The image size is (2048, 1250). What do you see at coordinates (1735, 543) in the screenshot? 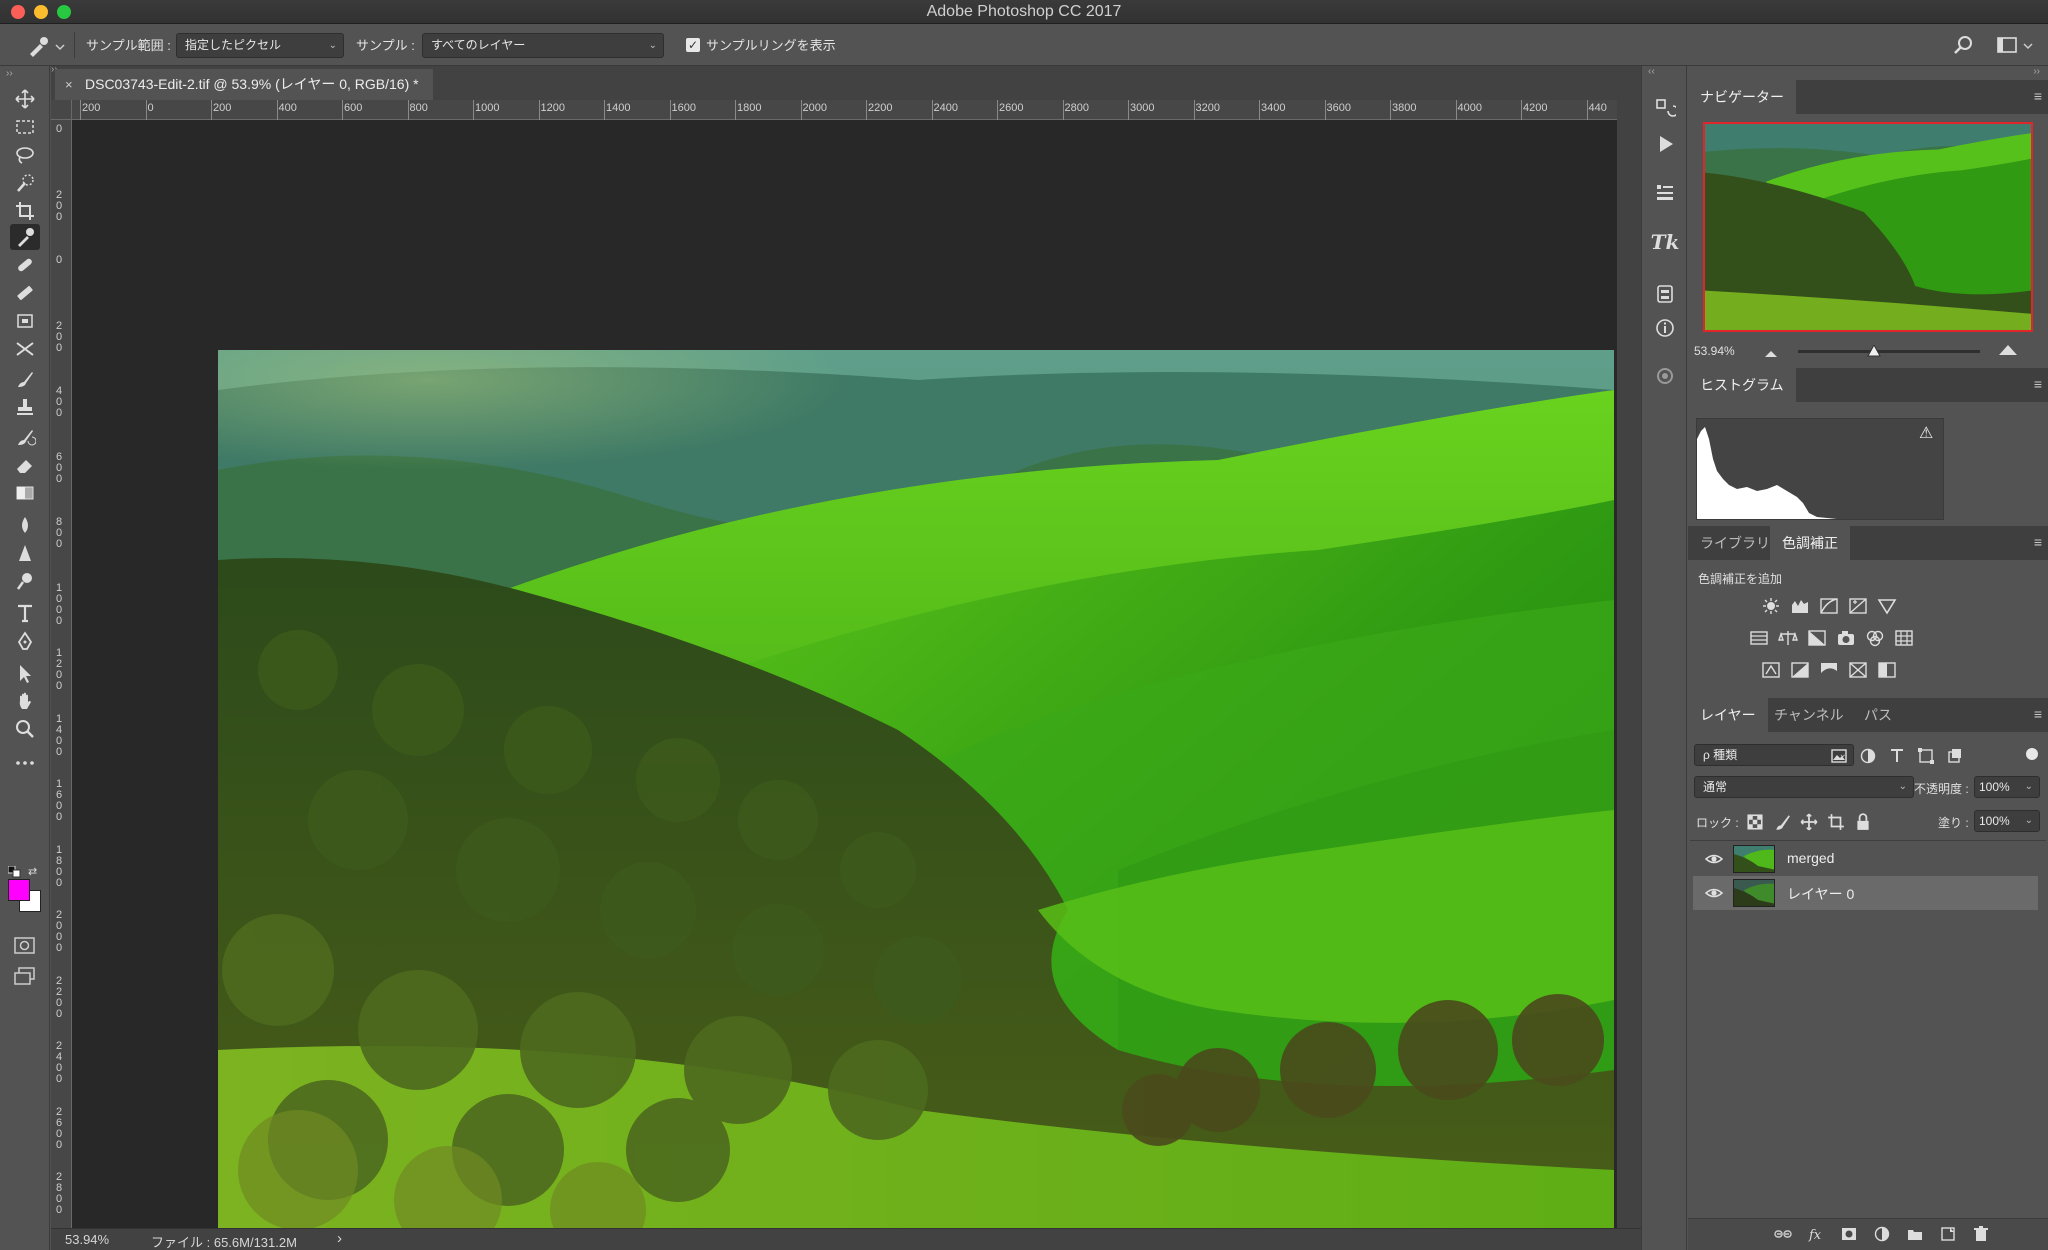
I see `tab-libraries: ライブラリ` at bounding box center [1735, 543].